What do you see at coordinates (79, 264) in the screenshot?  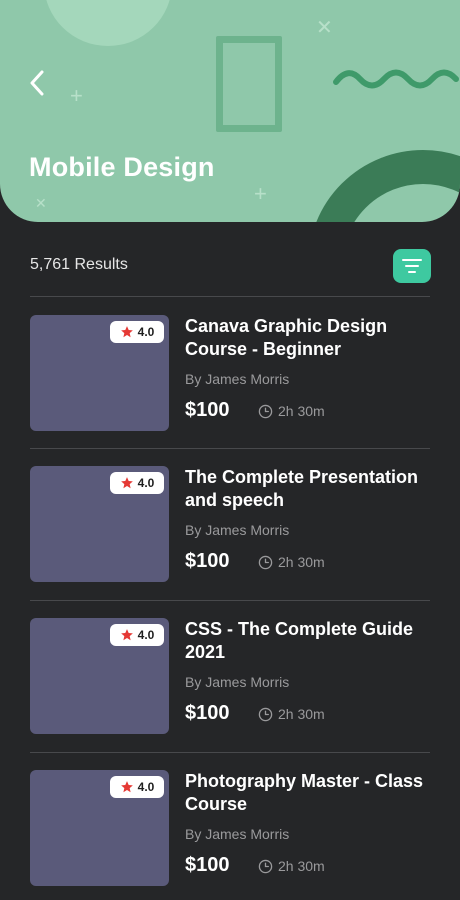 I see `results-count: 5,761 Results` at bounding box center [79, 264].